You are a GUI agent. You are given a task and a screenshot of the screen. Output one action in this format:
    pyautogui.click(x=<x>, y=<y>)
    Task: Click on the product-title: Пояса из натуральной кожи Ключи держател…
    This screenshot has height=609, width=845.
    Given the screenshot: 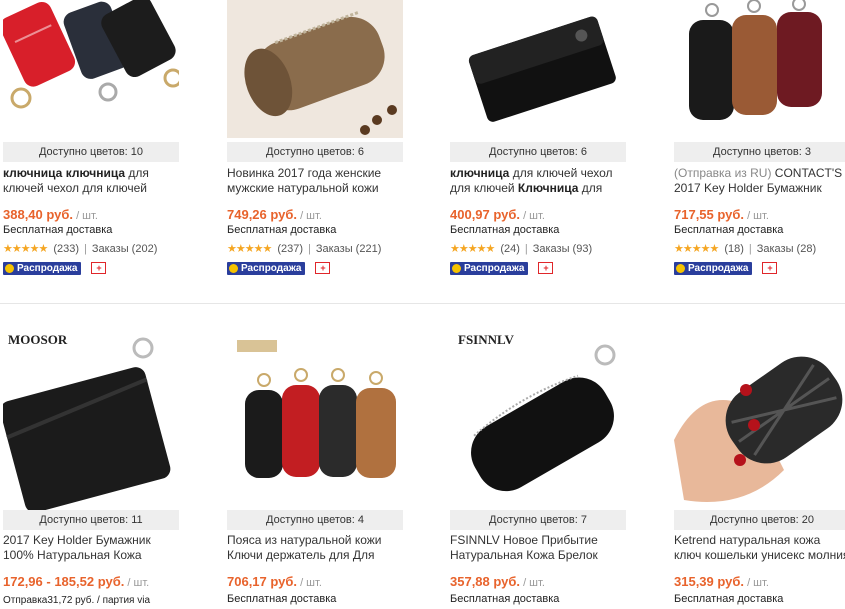 What is the action you would take?
    pyautogui.click(x=315, y=548)
    